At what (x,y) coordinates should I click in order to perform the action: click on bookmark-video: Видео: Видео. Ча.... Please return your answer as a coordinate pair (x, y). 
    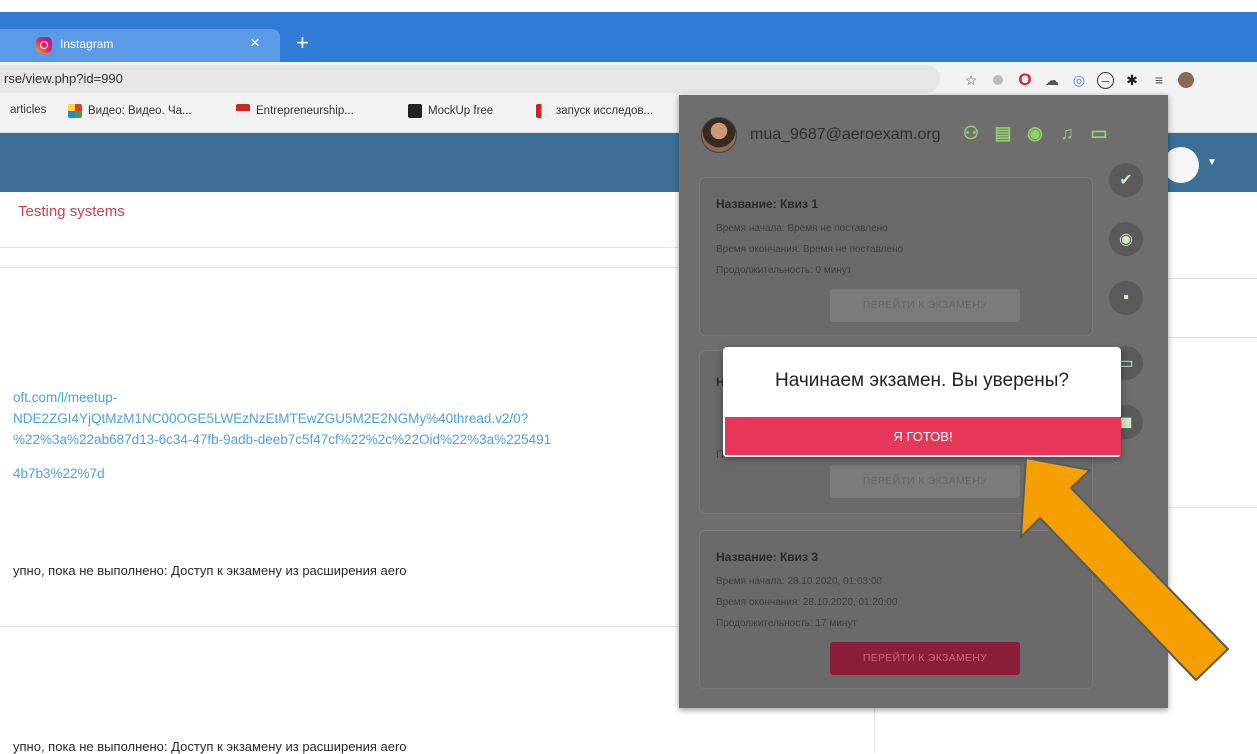
    Looking at the image, I should click on (130, 111).